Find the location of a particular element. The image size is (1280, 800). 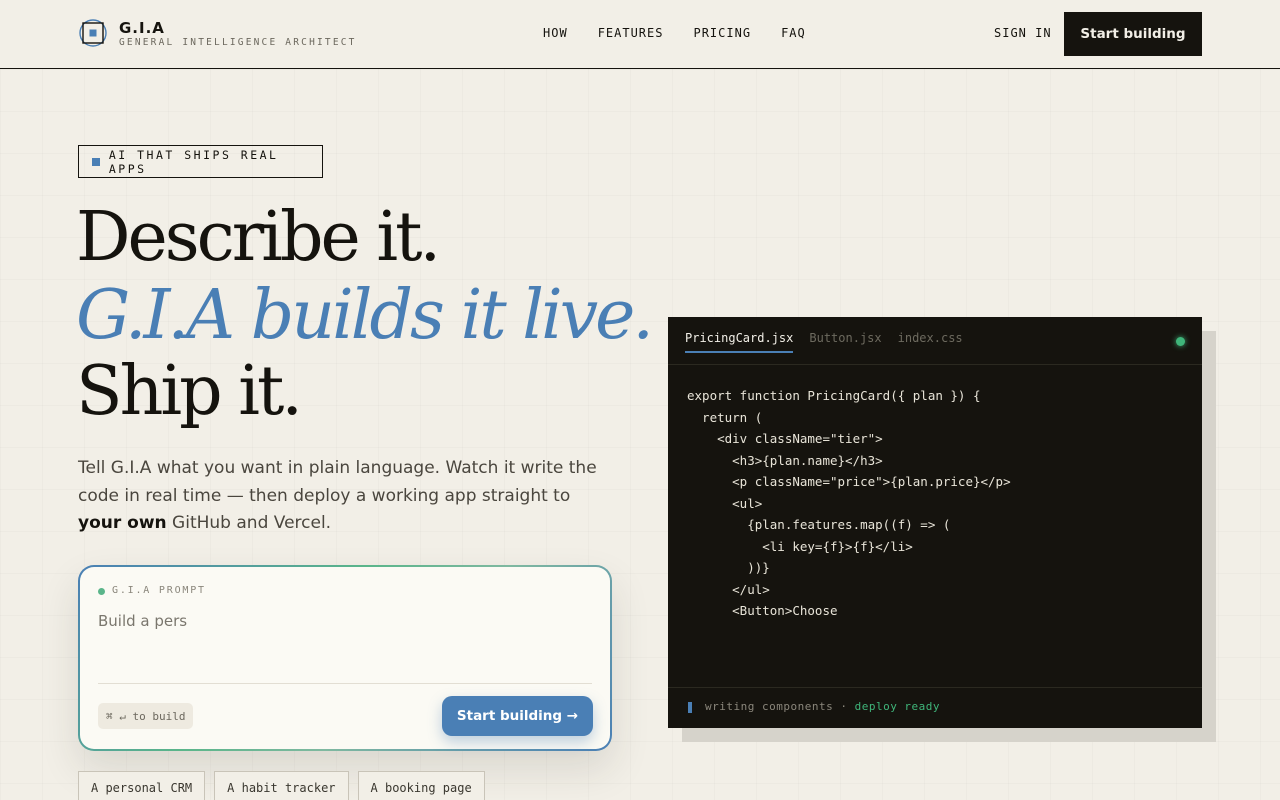

code-line: <Button>Choose is located at coordinates (762, 610).